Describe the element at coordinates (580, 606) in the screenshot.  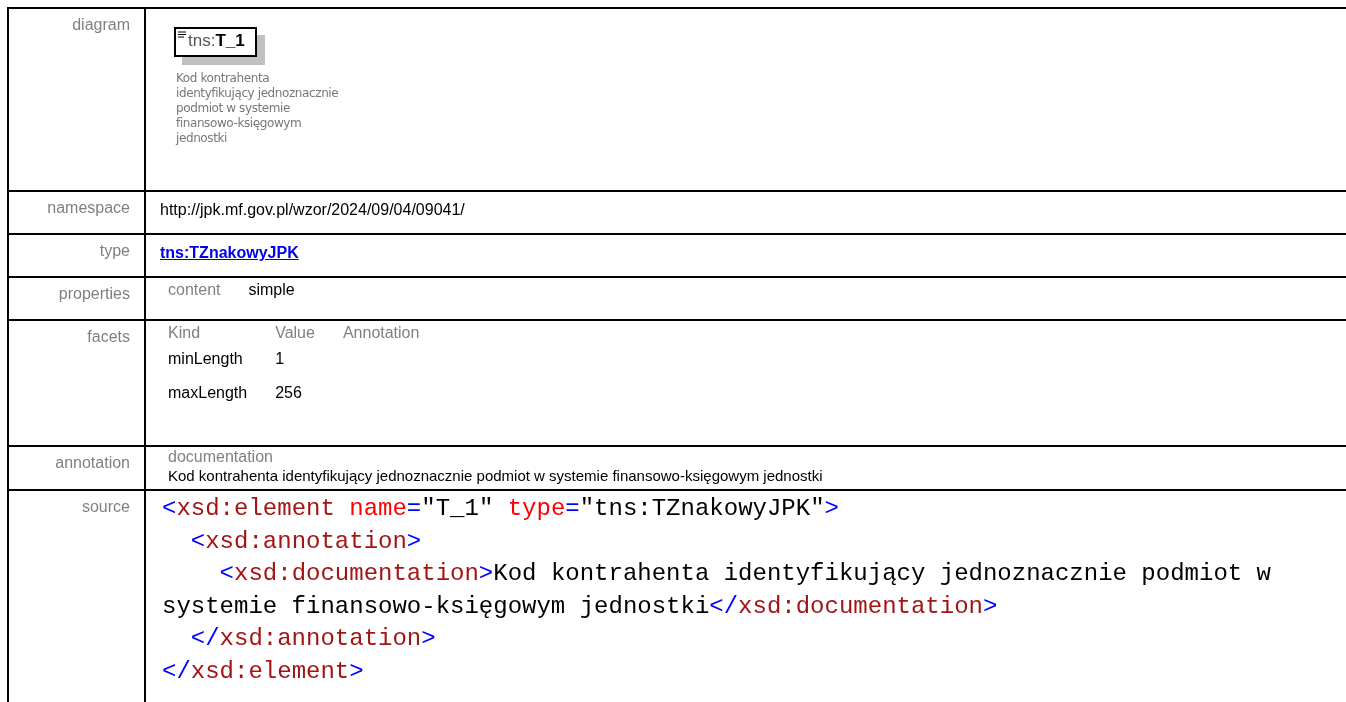
I see `code-line: systemie finansowo-księgowym jednostki</xsd:documentation>` at that location.